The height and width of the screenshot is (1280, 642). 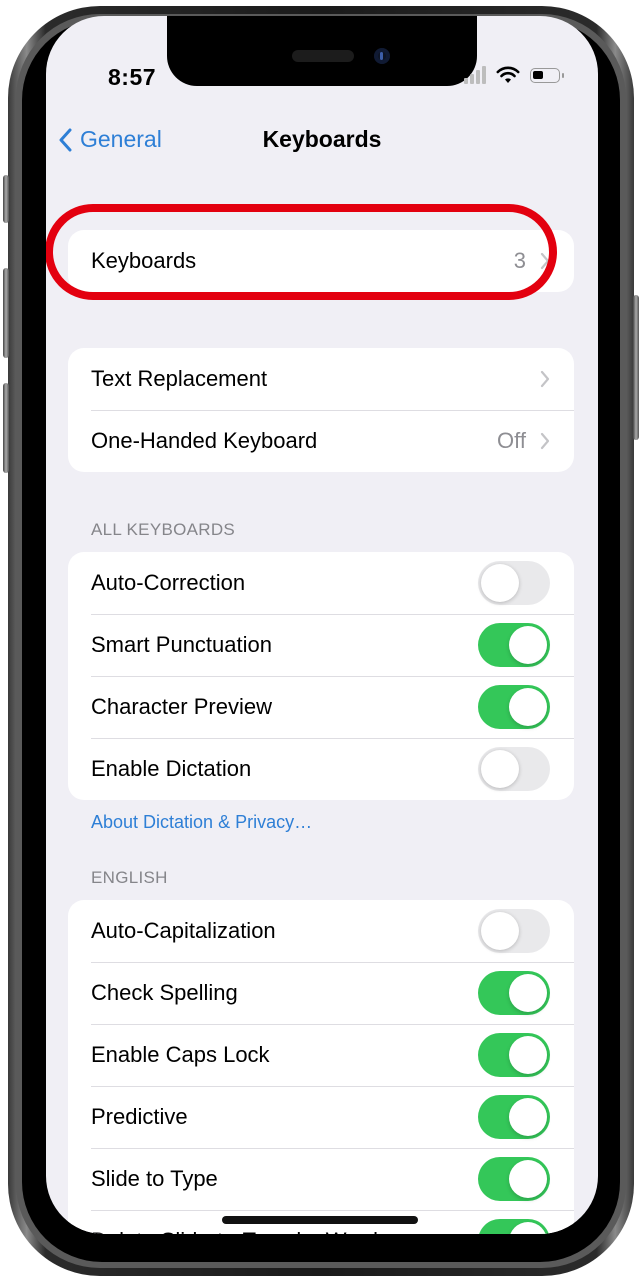 What do you see at coordinates (154, 1178) in the screenshot?
I see `row-label: Slide to Type` at bounding box center [154, 1178].